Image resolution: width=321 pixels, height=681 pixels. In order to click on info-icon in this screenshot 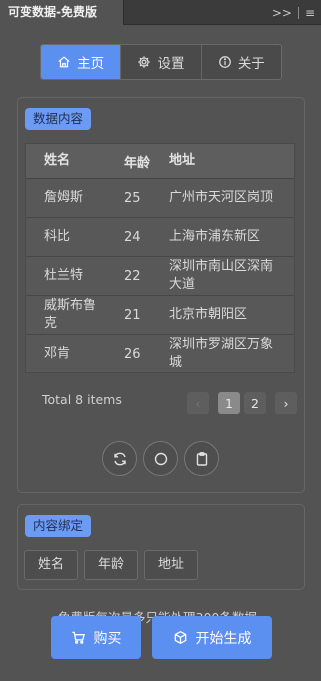, I will do `click(224, 62)`.